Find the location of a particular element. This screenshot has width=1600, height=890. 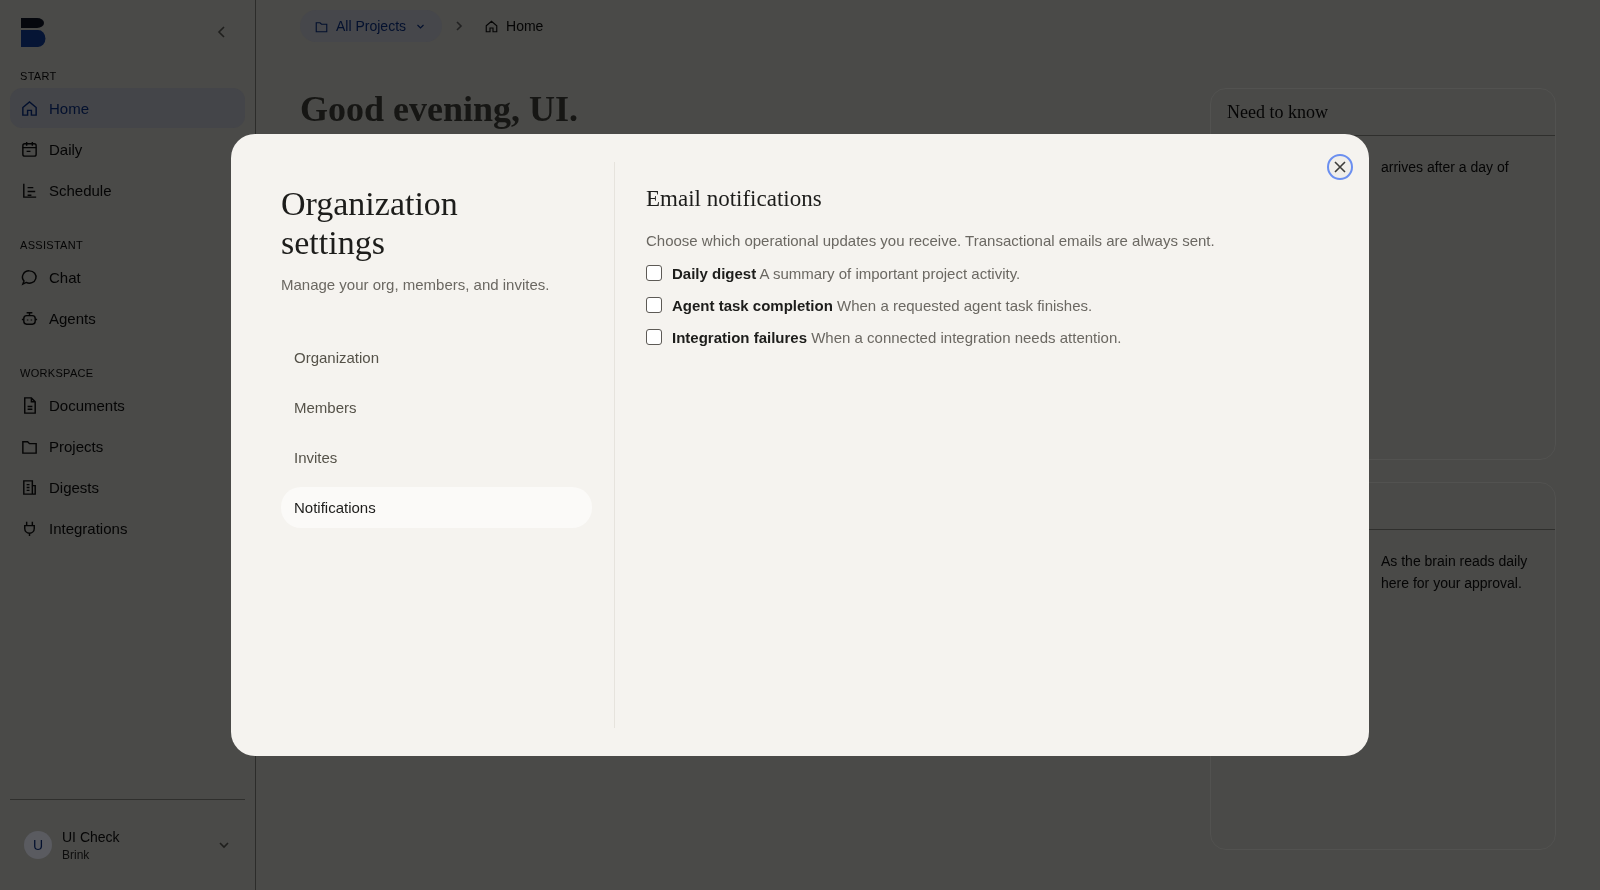

sidebar-item: Agents is located at coordinates (127, 318).